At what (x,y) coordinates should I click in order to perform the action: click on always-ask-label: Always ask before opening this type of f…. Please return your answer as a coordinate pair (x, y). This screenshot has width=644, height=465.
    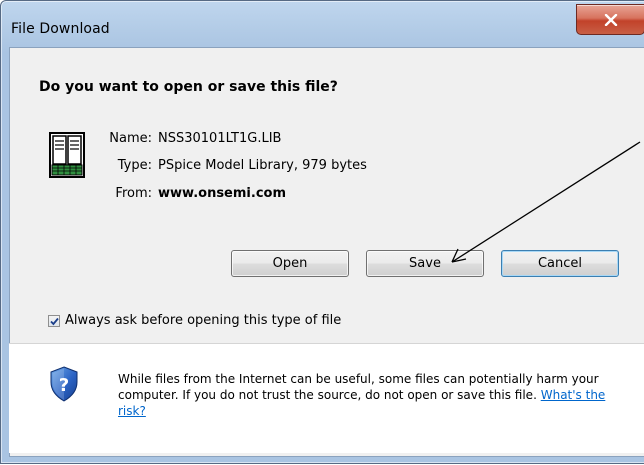
    Looking at the image, I should click on (203, 320).